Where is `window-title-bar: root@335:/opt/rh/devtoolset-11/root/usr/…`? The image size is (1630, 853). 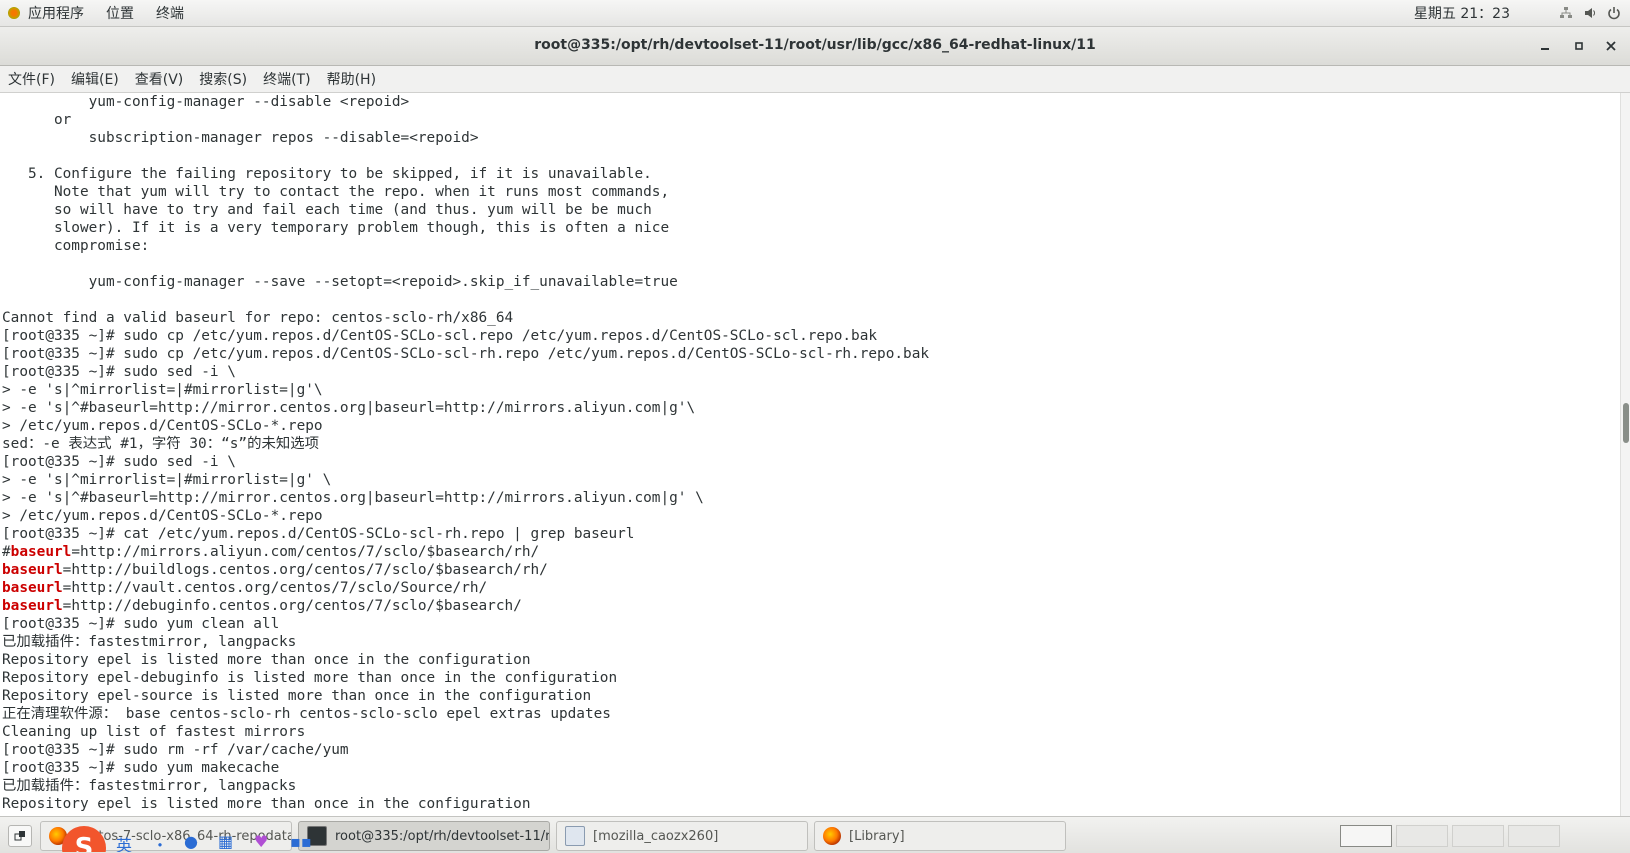
window-title-bar: root@335:/opt/rh/devtoolset-11/root/usr/… is located at coordinates (815, 46).